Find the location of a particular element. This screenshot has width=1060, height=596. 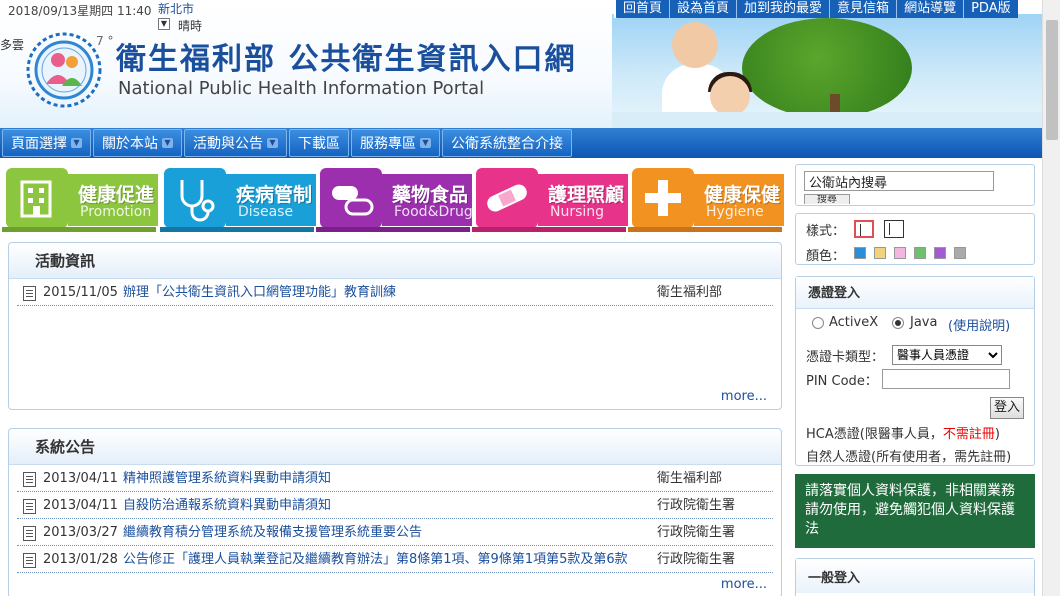

hca-link: HCA憑證(限醫事人員，不需註冊) is located at coordinates (903, 432).